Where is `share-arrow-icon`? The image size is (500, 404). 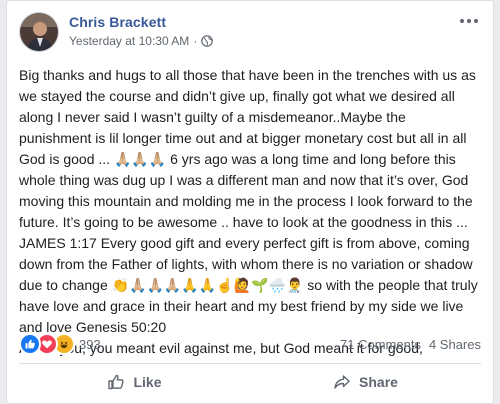
share-arrow-icon is located at coordinates (342, 382).